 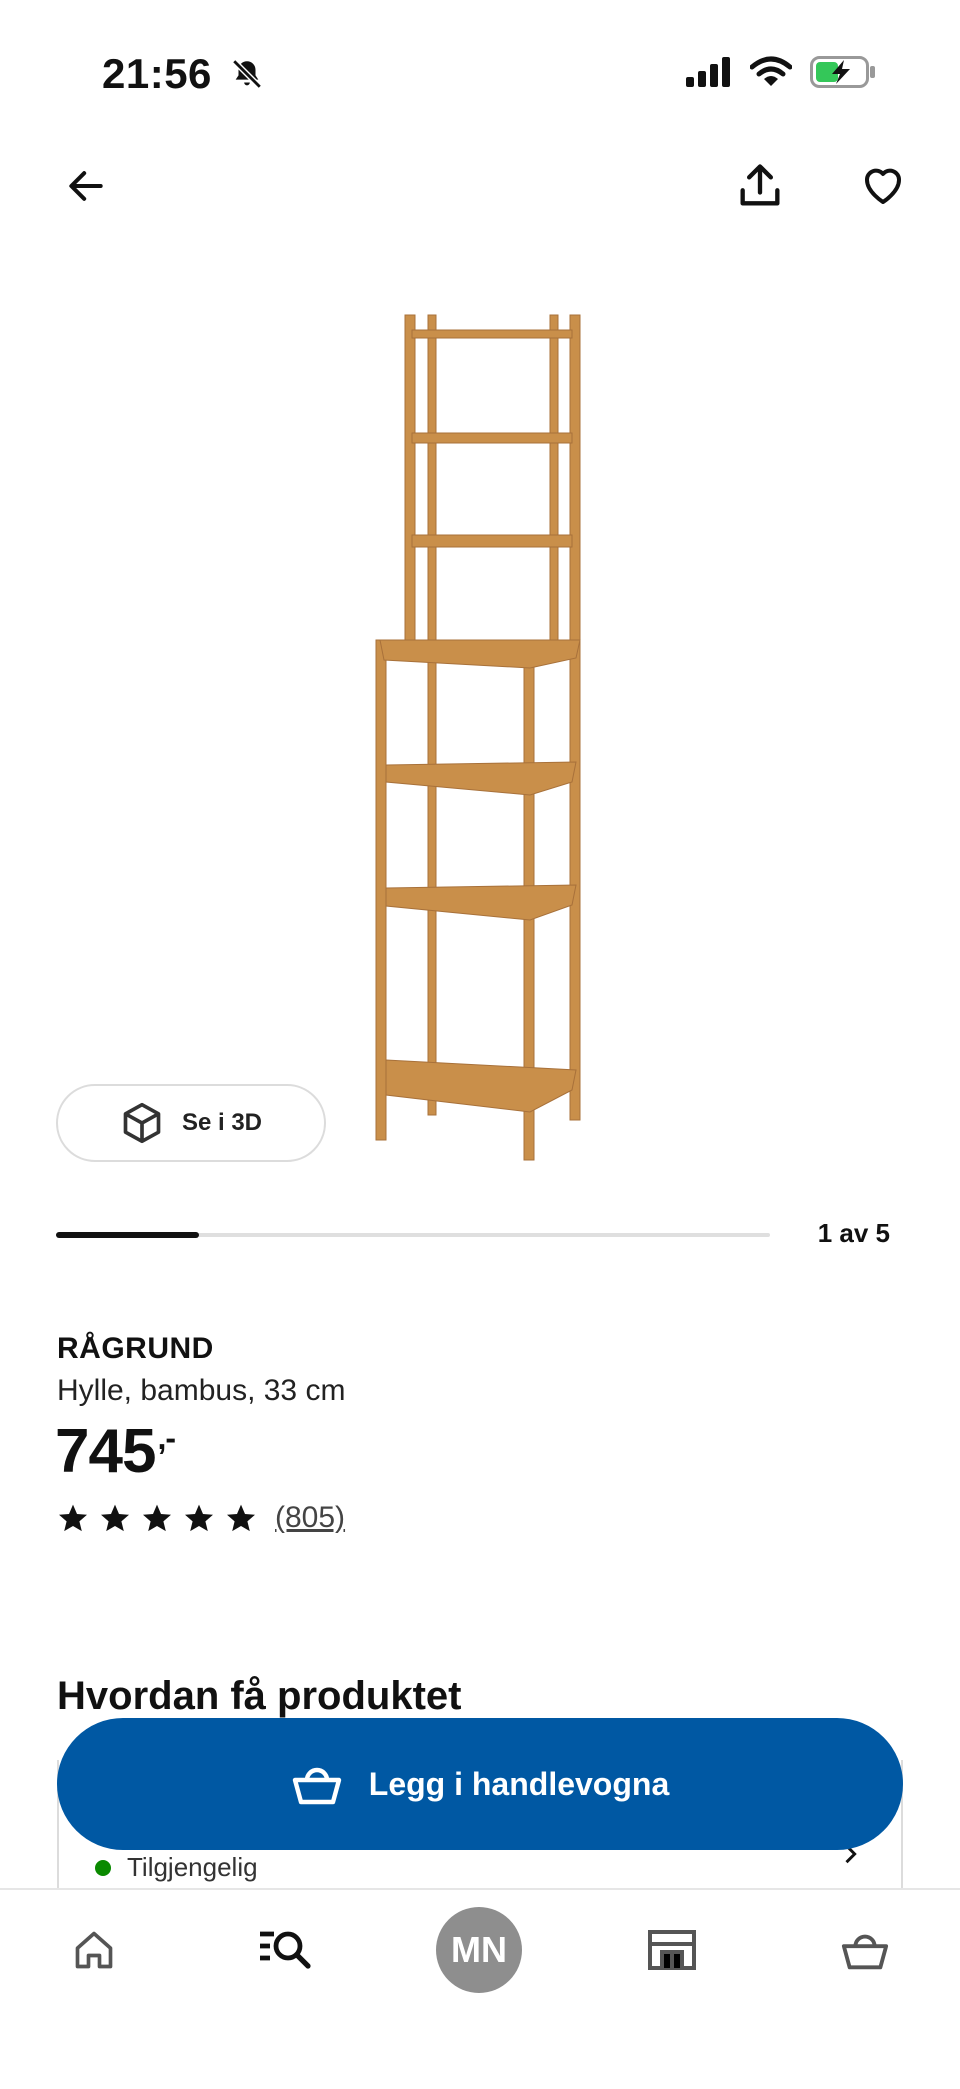 I want to click on product-rating: (805), so click(x=201, y=1518).